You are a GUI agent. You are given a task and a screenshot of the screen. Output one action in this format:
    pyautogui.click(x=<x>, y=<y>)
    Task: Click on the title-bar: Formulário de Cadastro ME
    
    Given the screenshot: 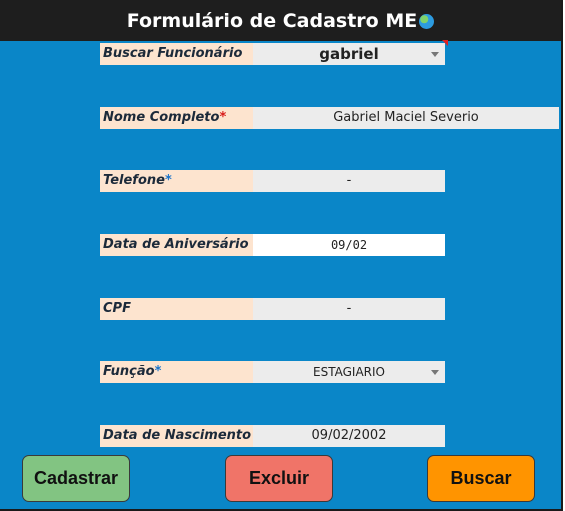 What is the action you would take?
    pyautogui.click(x=280, y=20)
    